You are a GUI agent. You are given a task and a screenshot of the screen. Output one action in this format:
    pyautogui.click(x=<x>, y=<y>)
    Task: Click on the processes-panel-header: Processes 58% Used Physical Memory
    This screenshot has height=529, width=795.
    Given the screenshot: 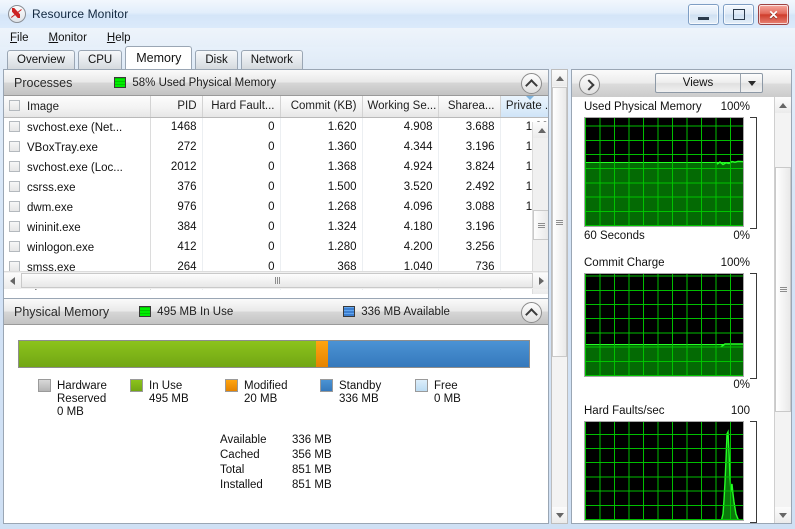 What is the action you would take?
    pyautogui.click(x=276, y=83)
    